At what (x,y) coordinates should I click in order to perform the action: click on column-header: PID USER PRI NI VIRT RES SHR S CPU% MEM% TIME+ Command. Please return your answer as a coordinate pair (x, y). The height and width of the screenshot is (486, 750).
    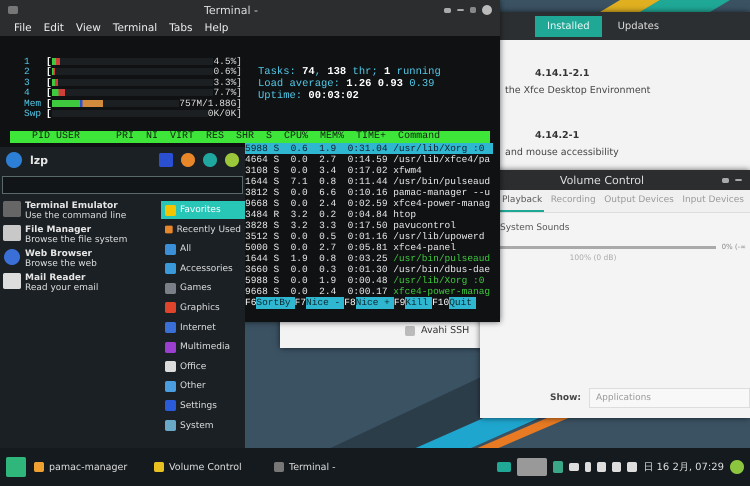
    Looking at the image, I should click on (250, 137).